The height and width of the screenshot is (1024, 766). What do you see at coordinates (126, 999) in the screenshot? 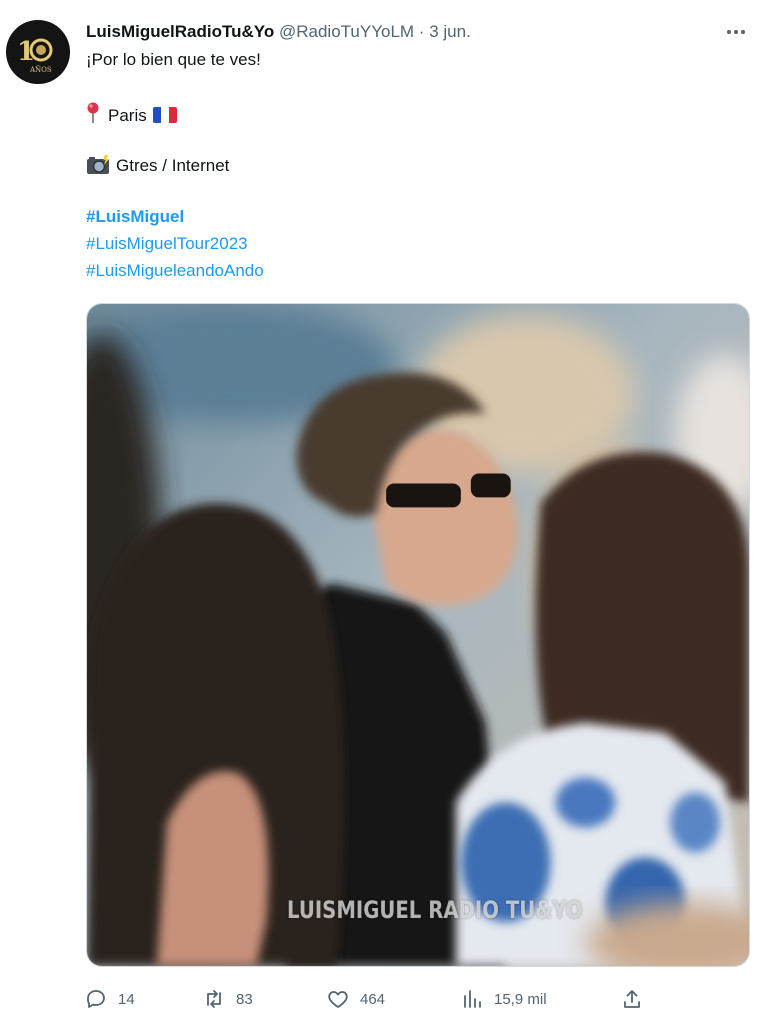
I see `reply-count: 14` at bounding box center [126, 999].